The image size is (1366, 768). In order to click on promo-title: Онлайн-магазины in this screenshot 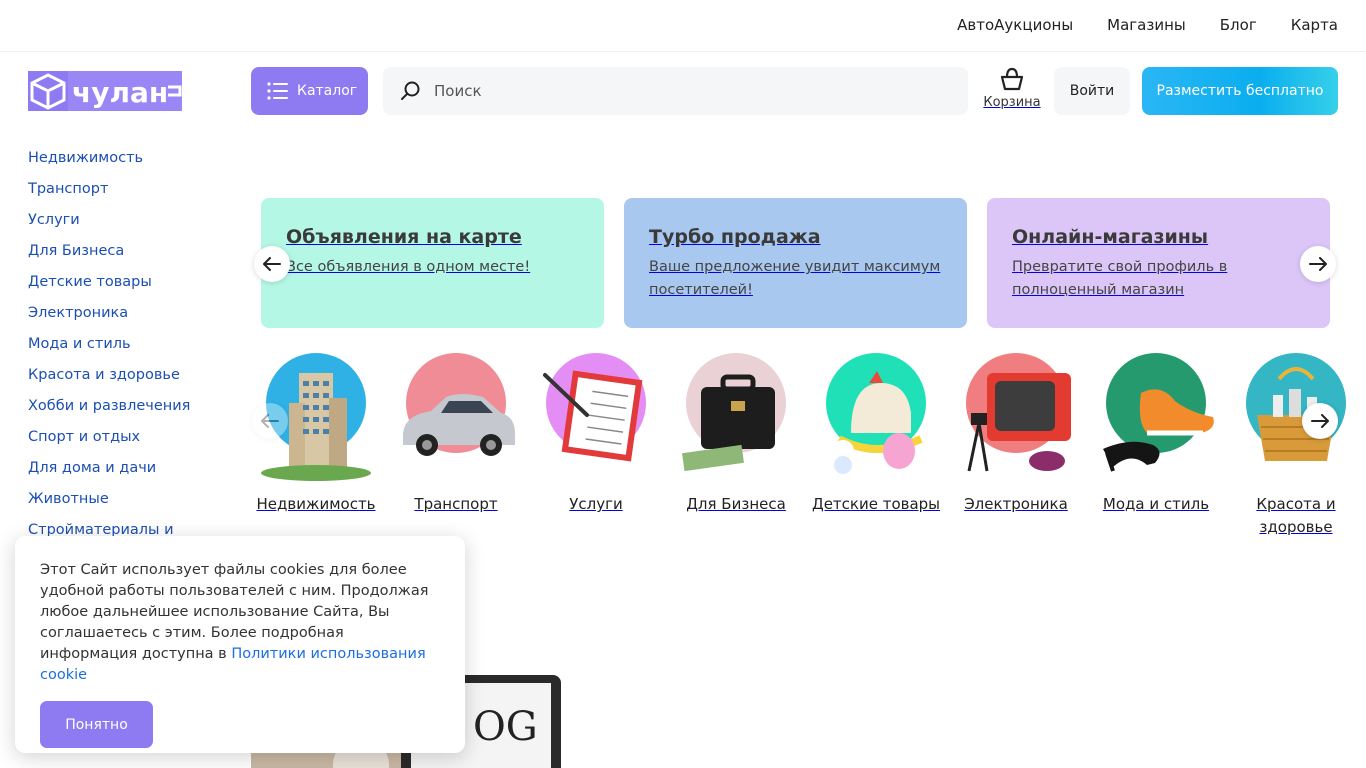, I will do `click(1110, 237)`.